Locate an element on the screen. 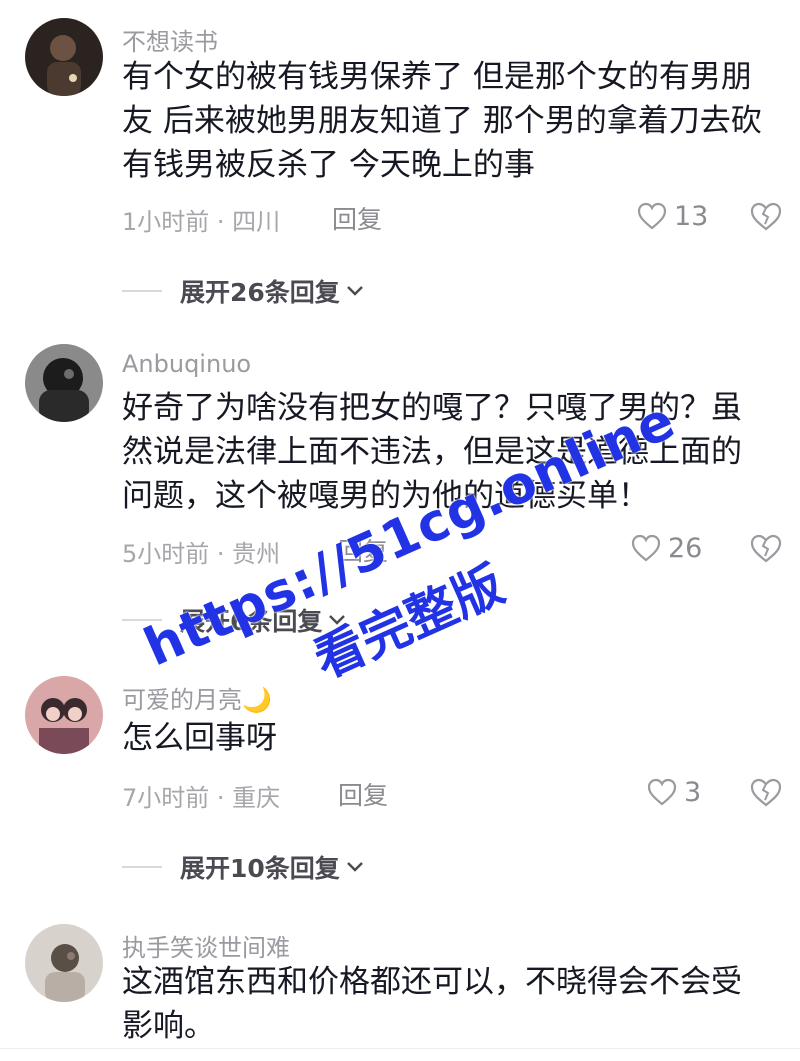 The width and height of the screenshot is (800, 1061). comment-item: 执手笑谈世间难 这酒馆东西和价格都还可以，不晓得会不会受 影响。 is located at coordinates (400, 980).